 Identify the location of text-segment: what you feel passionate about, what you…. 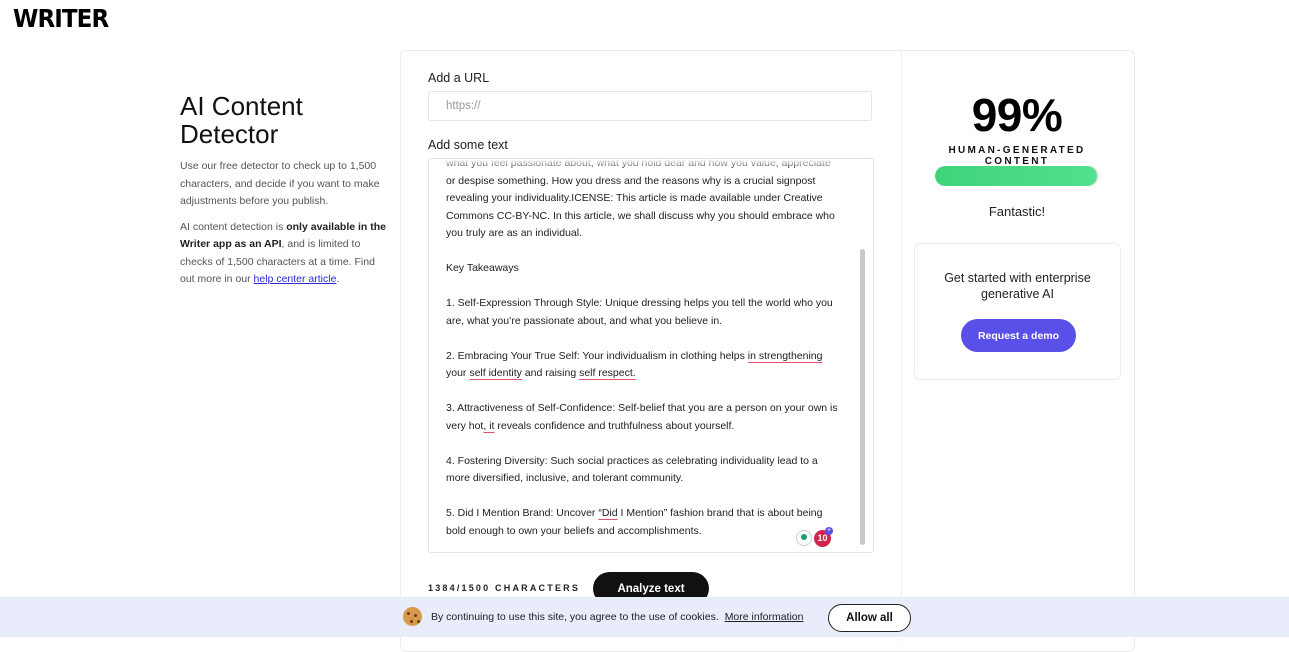
(640, 199).